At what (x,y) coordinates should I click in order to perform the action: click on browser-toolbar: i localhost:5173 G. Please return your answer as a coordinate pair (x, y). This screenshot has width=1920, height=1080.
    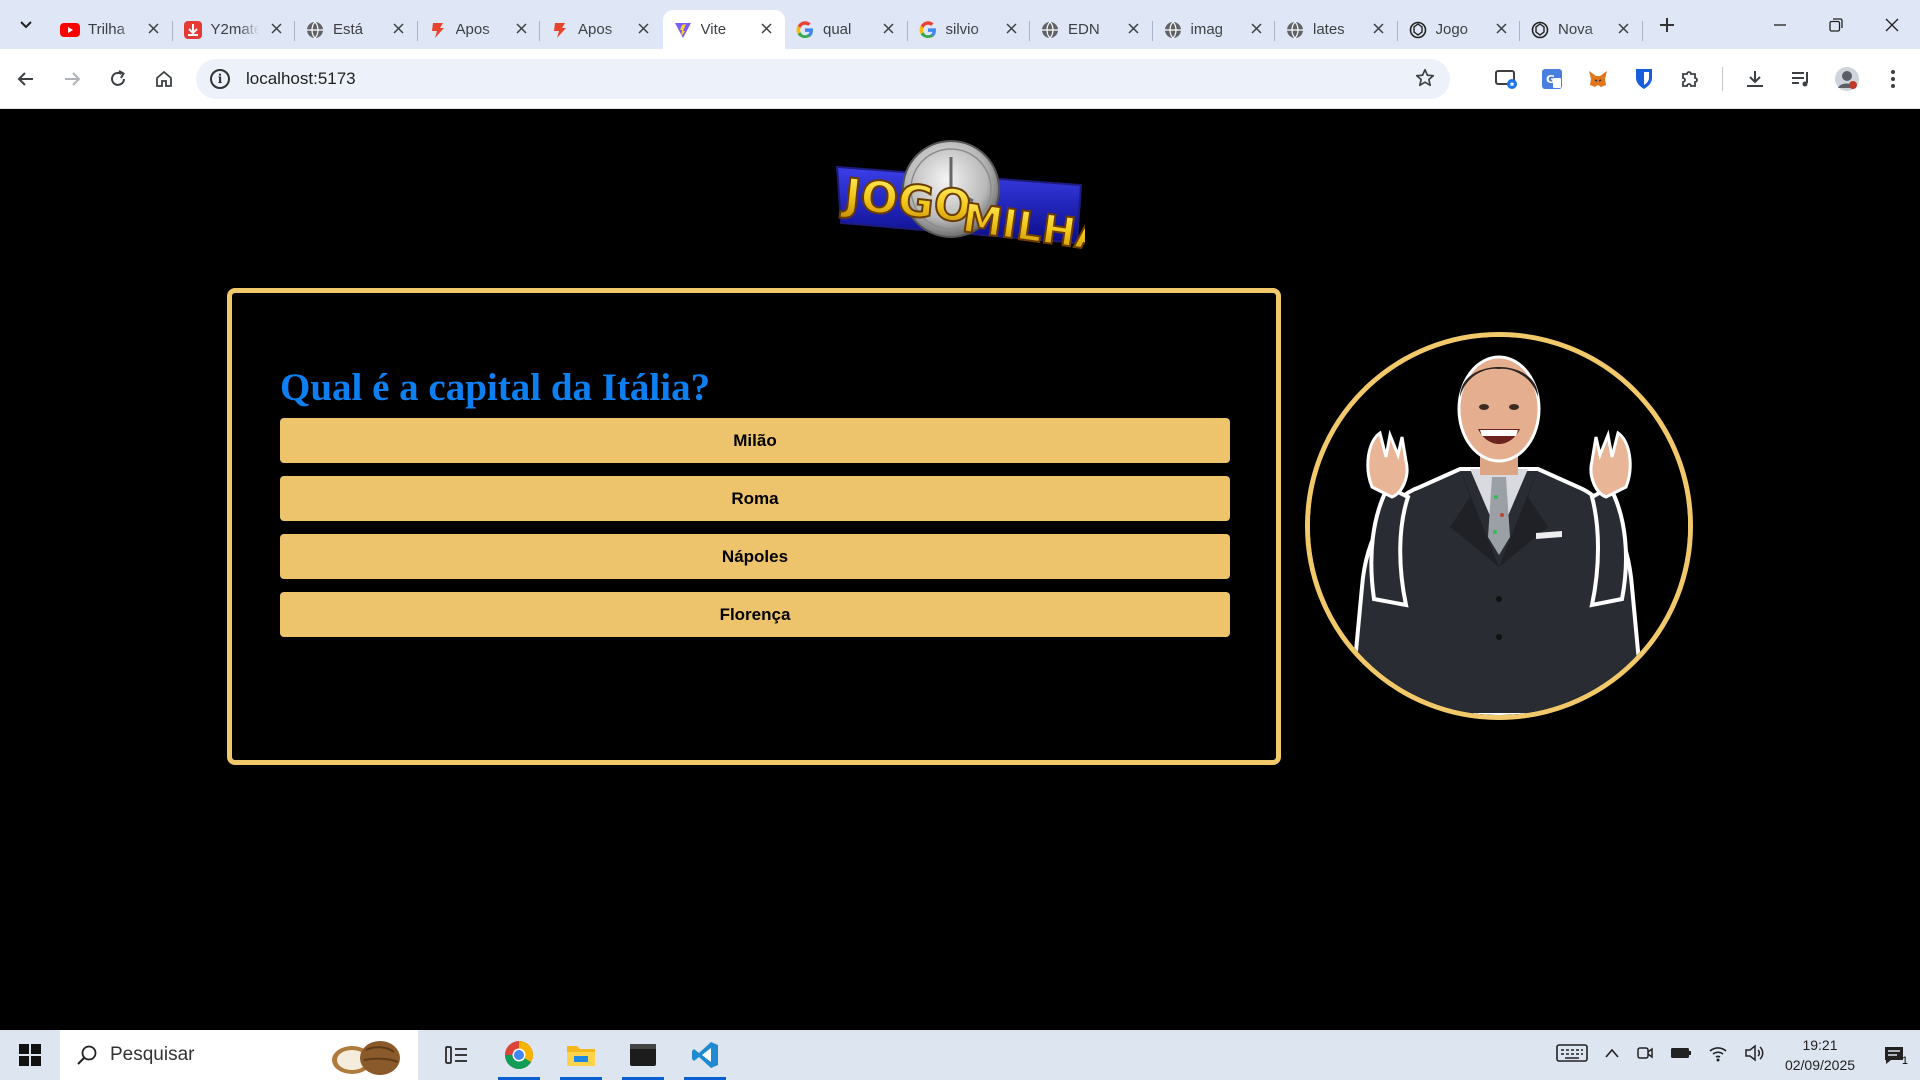
    Looking at the image, I should click on (960, 79).